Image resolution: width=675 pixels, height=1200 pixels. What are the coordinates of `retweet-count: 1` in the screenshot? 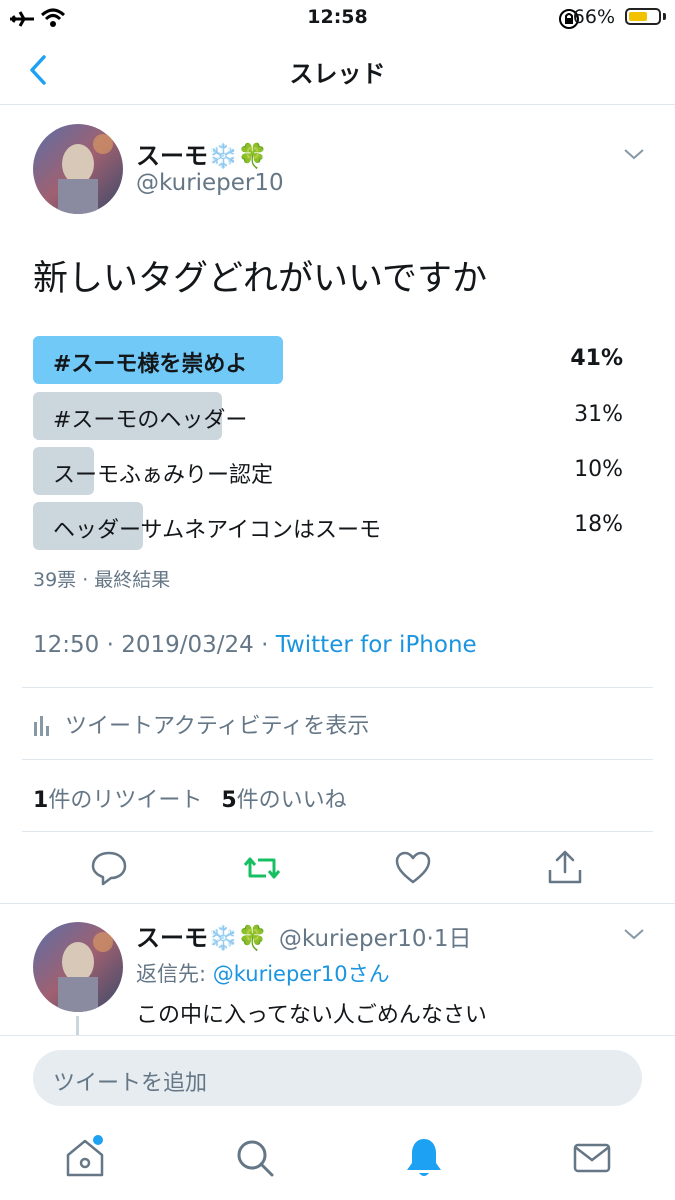 It's located at (41, 800).